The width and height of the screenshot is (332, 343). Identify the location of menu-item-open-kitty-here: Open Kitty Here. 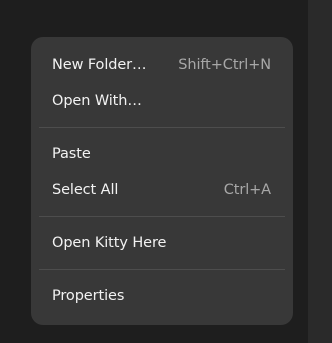
(162, 243).